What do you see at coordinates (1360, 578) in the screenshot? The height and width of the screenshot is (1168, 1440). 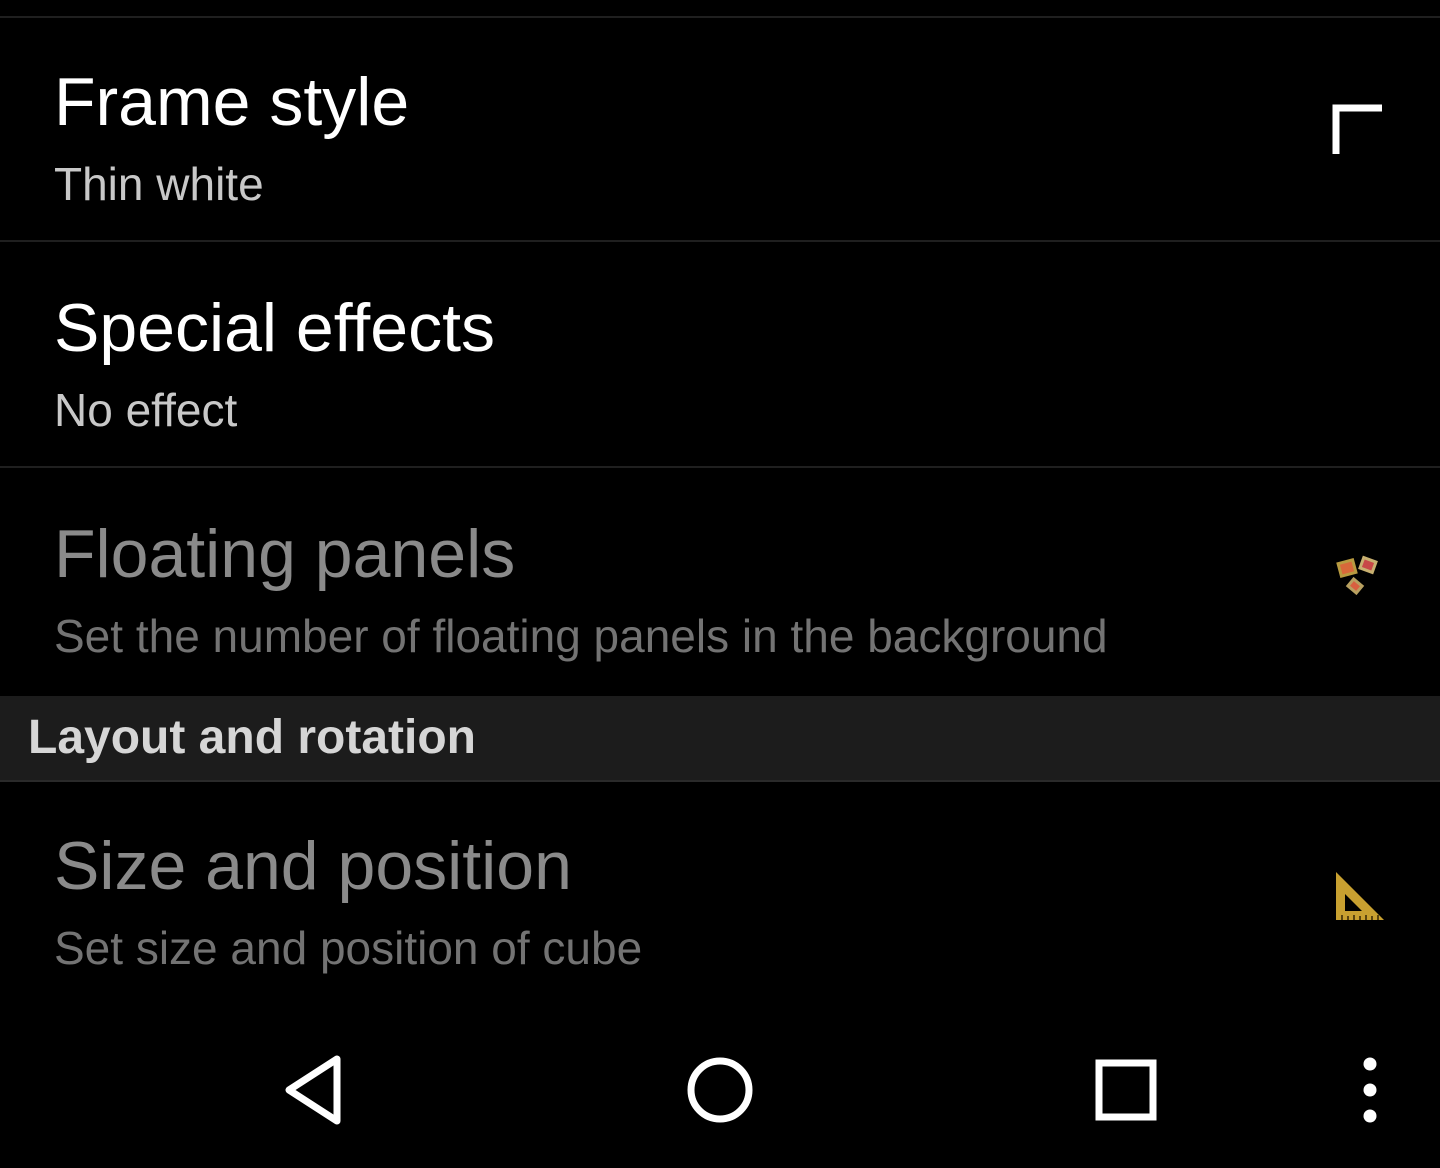 I see `floating-panels-icon` at bounding box center [1360, 578].